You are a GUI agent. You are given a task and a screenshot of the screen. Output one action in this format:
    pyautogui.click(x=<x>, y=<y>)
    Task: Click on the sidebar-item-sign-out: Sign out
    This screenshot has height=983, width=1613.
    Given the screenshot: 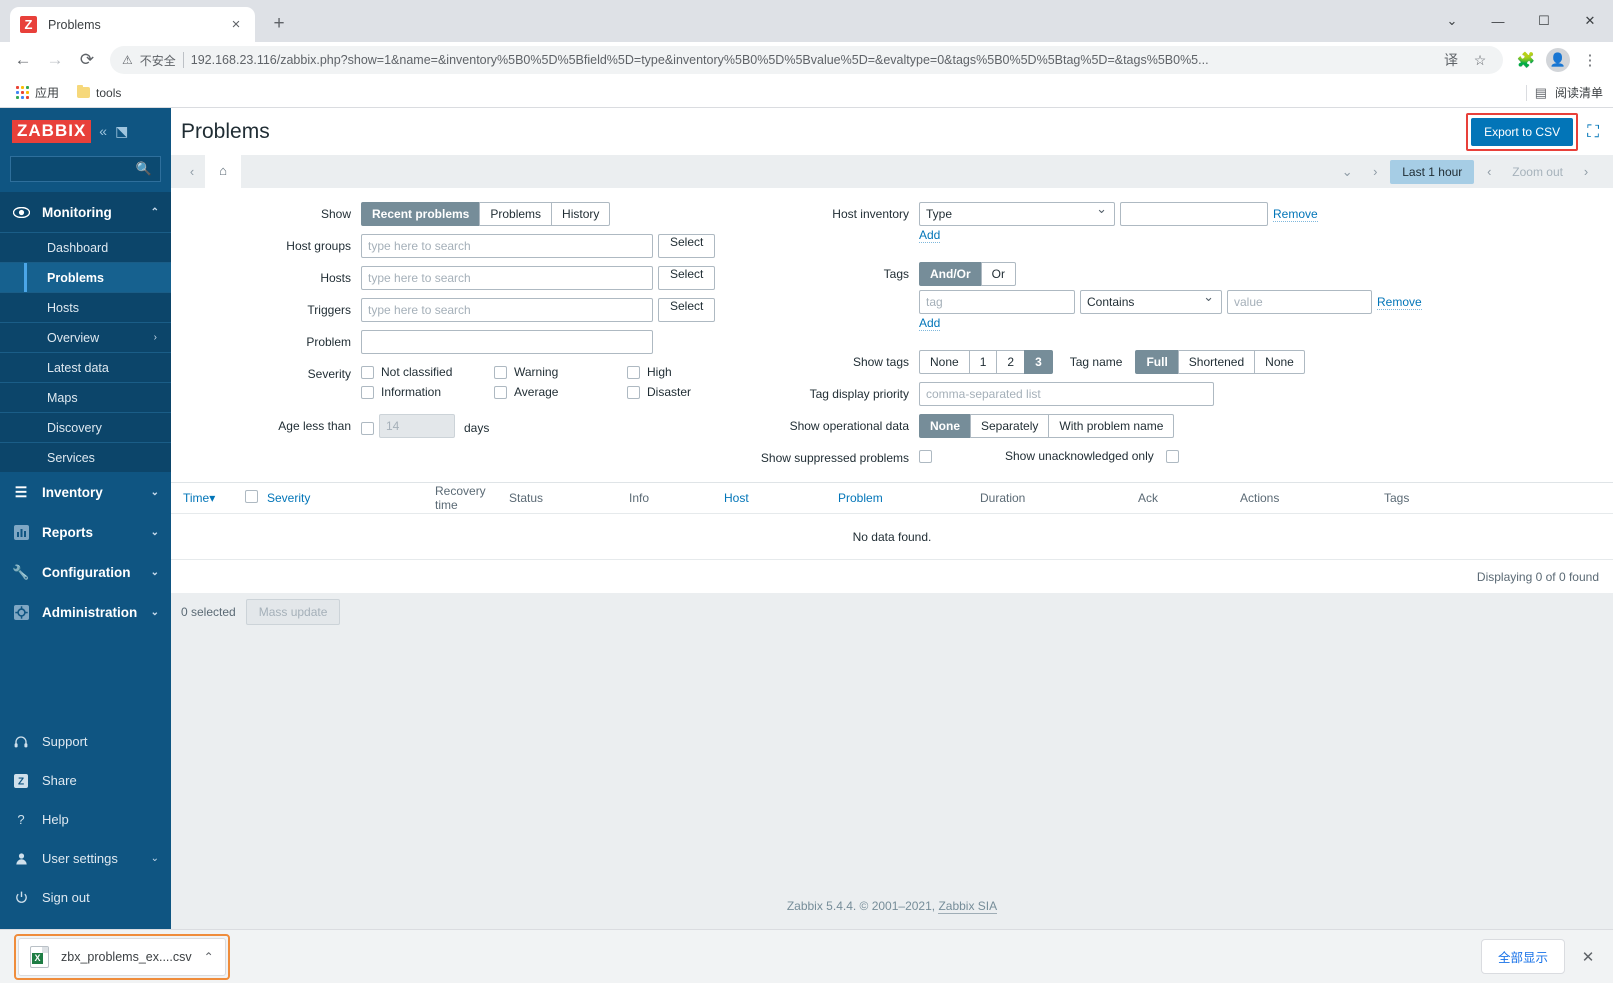 What is the action you would take?
    pyautogui.click(x=85, y=897)
    